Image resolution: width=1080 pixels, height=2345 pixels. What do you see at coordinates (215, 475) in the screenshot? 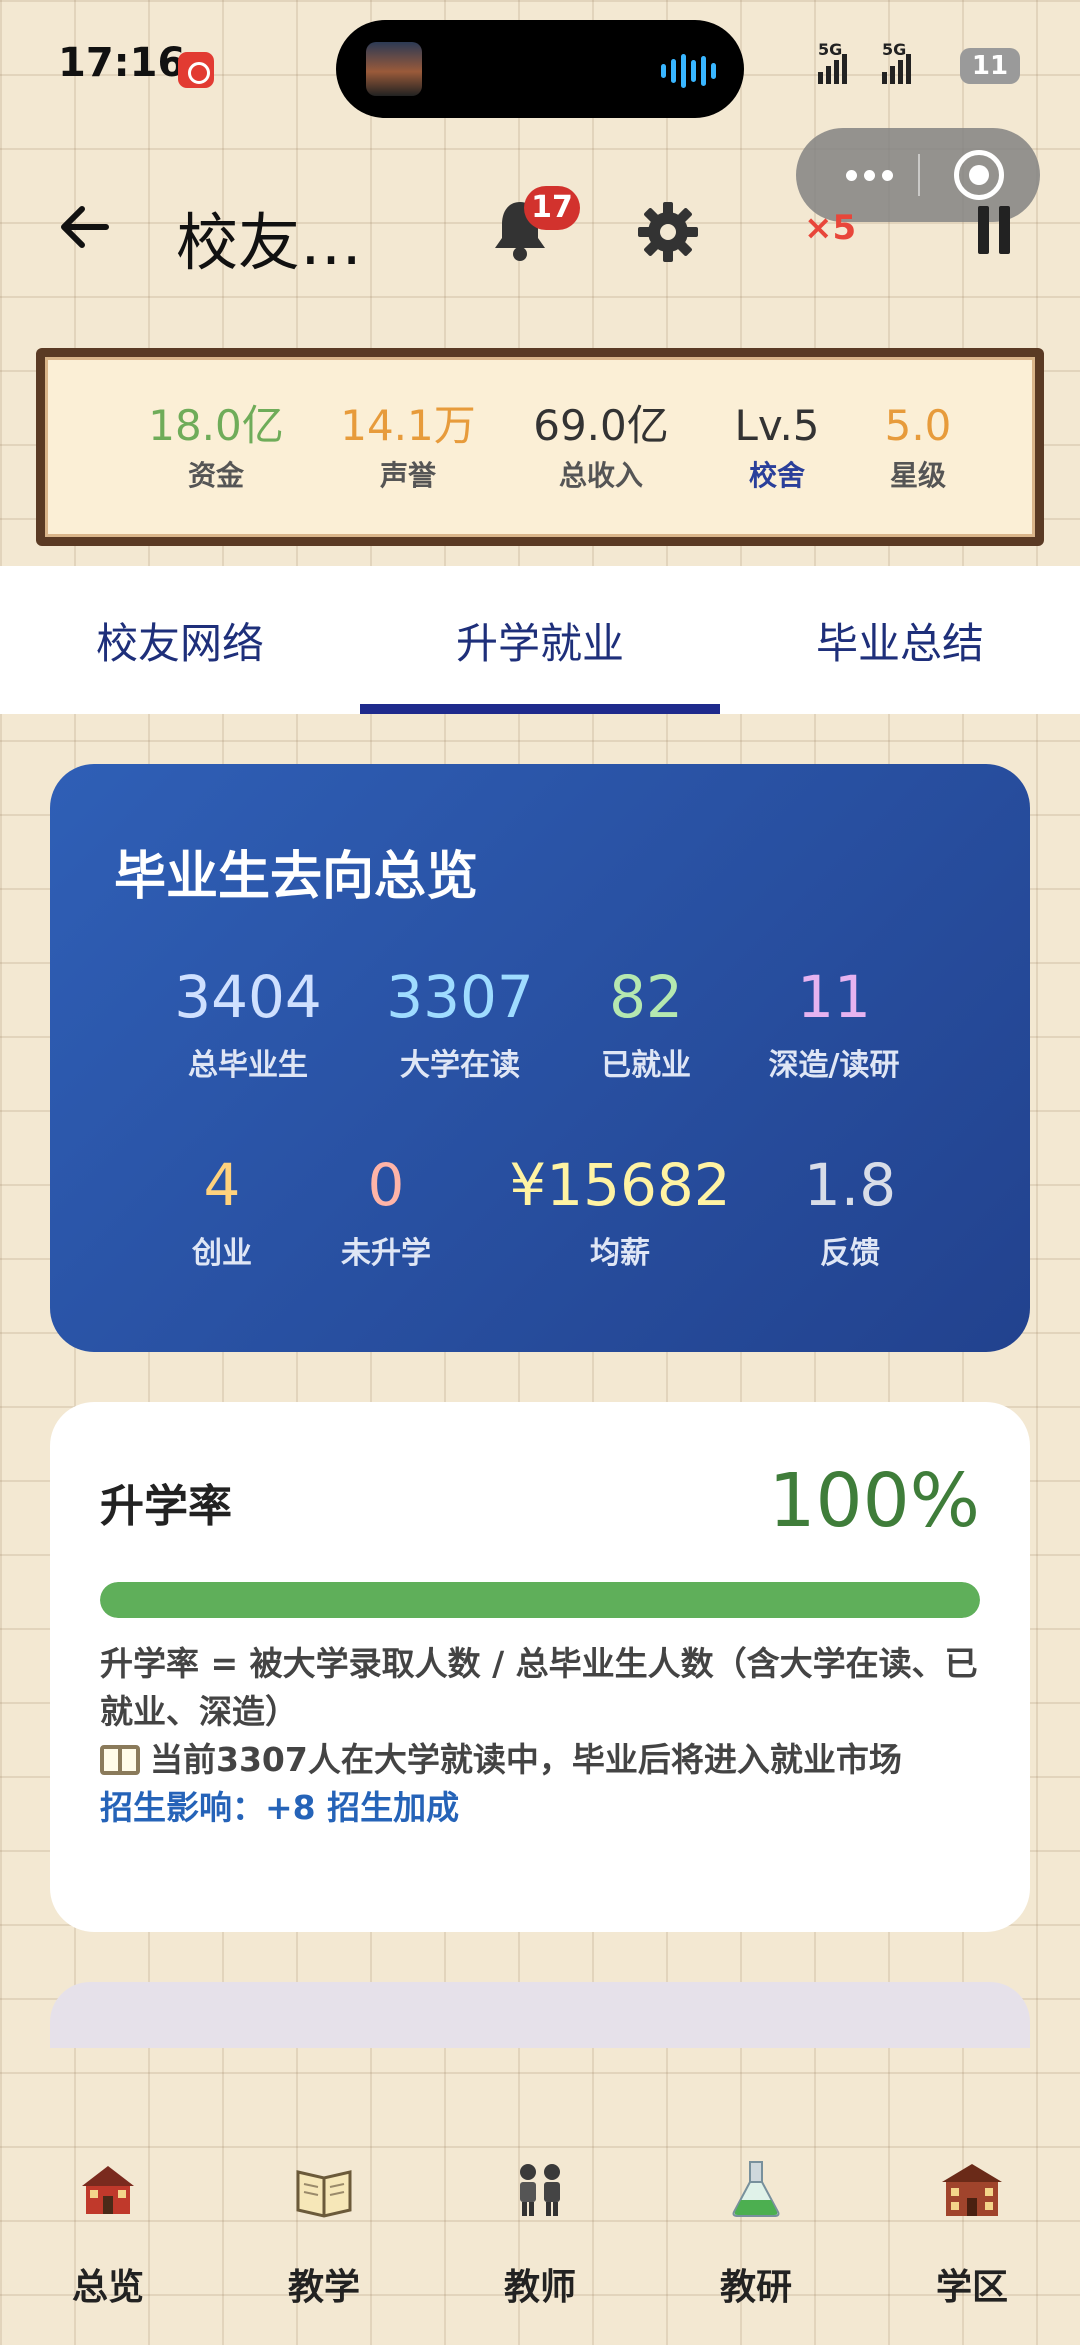
I see `stat-label: 资金` at bounding box center [215, 475].